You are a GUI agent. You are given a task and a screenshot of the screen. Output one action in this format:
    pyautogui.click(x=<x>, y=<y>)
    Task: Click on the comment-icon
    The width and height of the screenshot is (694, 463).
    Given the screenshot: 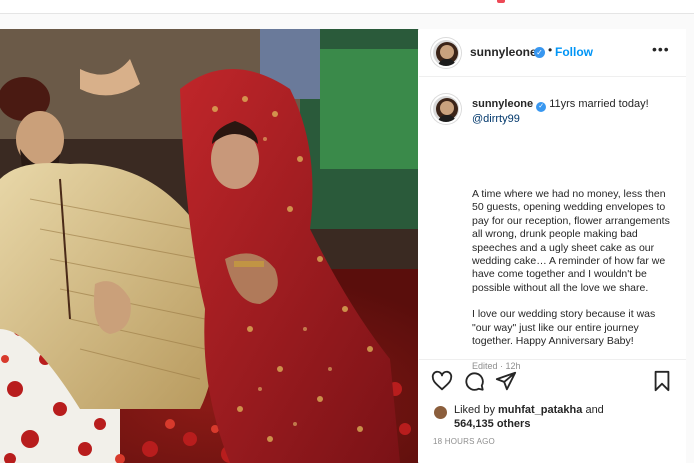 What is the action you would take?
    pyautogui.click(x=474, y=381)
    